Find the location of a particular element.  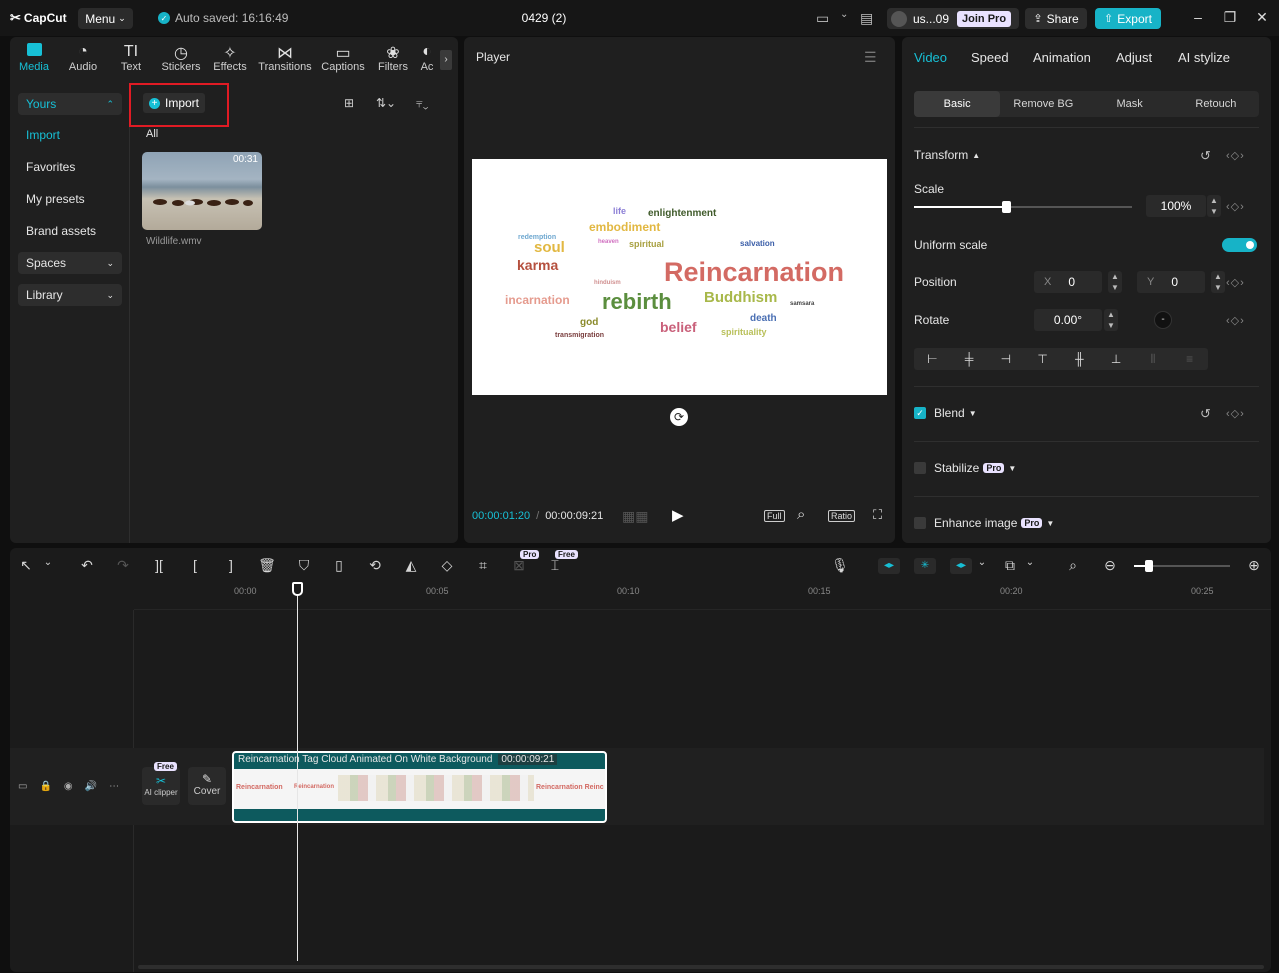

subtab-remove-bg: Remove BG is located at coordinates (1043, 104).